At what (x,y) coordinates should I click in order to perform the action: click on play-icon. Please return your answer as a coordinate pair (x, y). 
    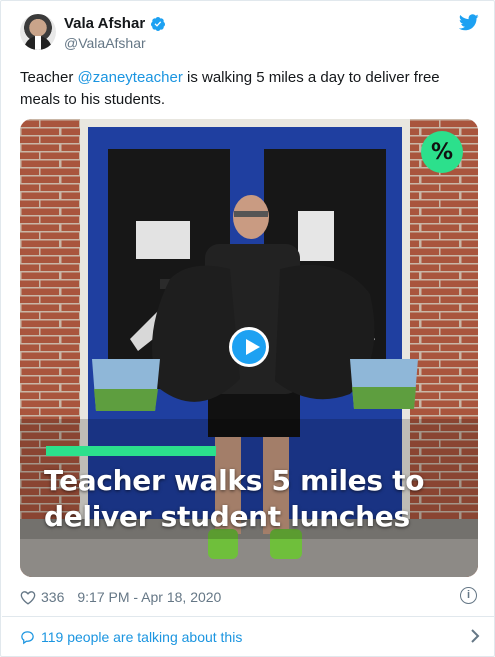
    Looking at the image, I should click on (249, 347).